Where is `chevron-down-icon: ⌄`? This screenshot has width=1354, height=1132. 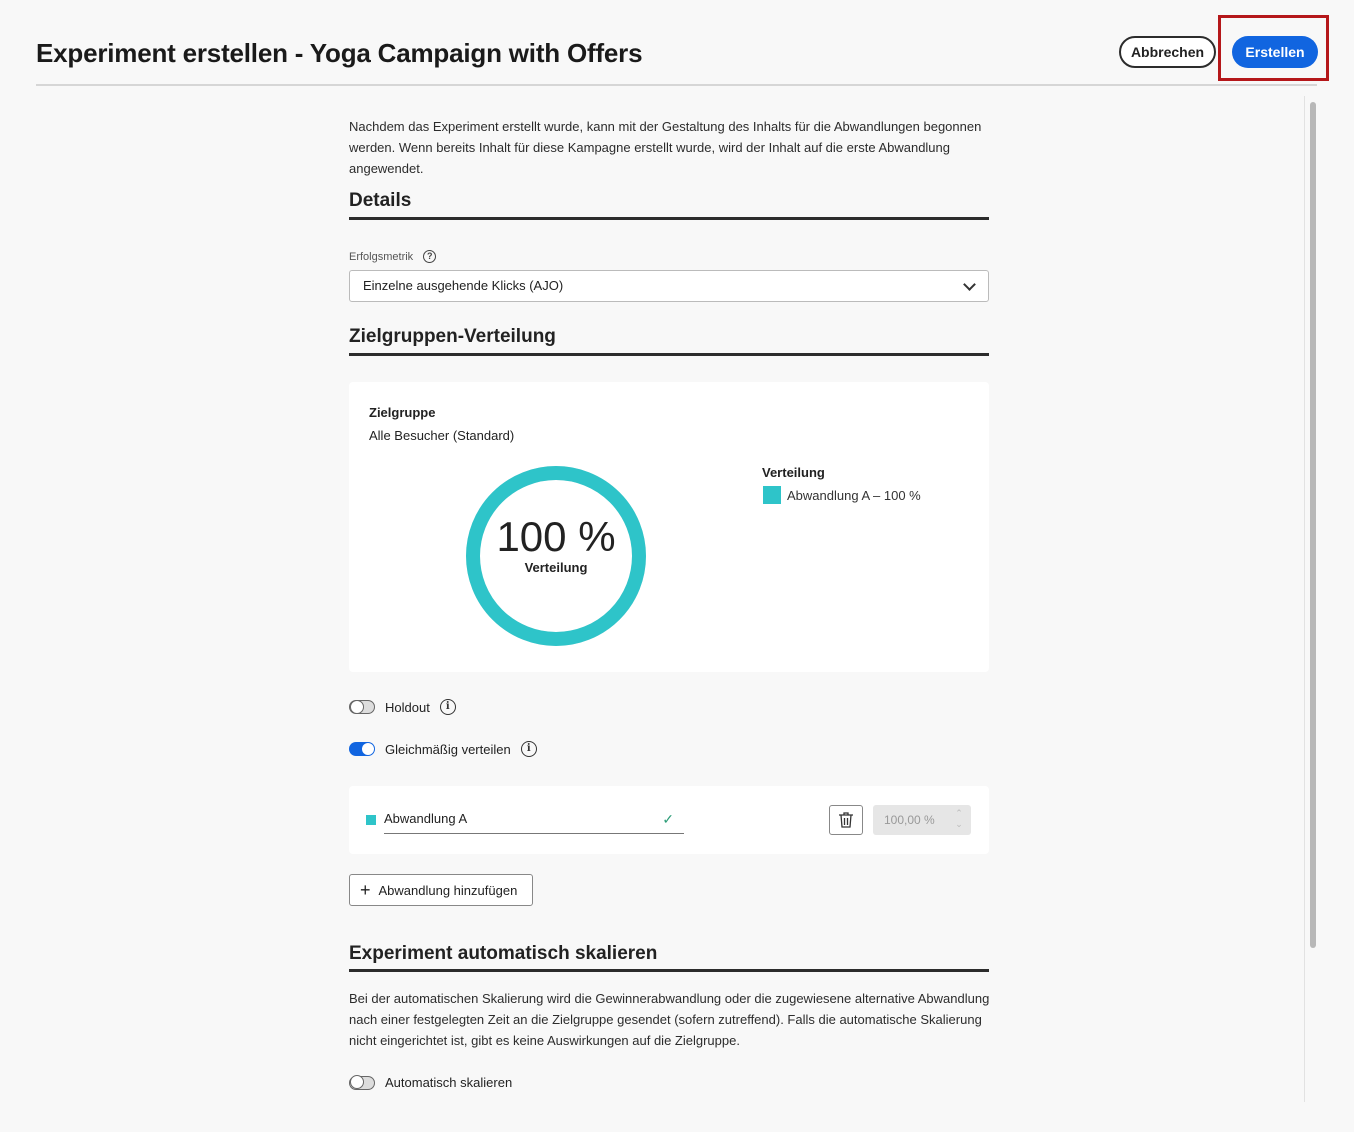
chevron-down-icon: ⌄ is located at coordinates (959, 824).